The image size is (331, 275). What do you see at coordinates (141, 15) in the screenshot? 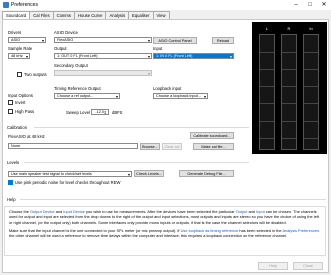
I see `tab-equaliser: Equaliser` at bounding box center [141, 15].